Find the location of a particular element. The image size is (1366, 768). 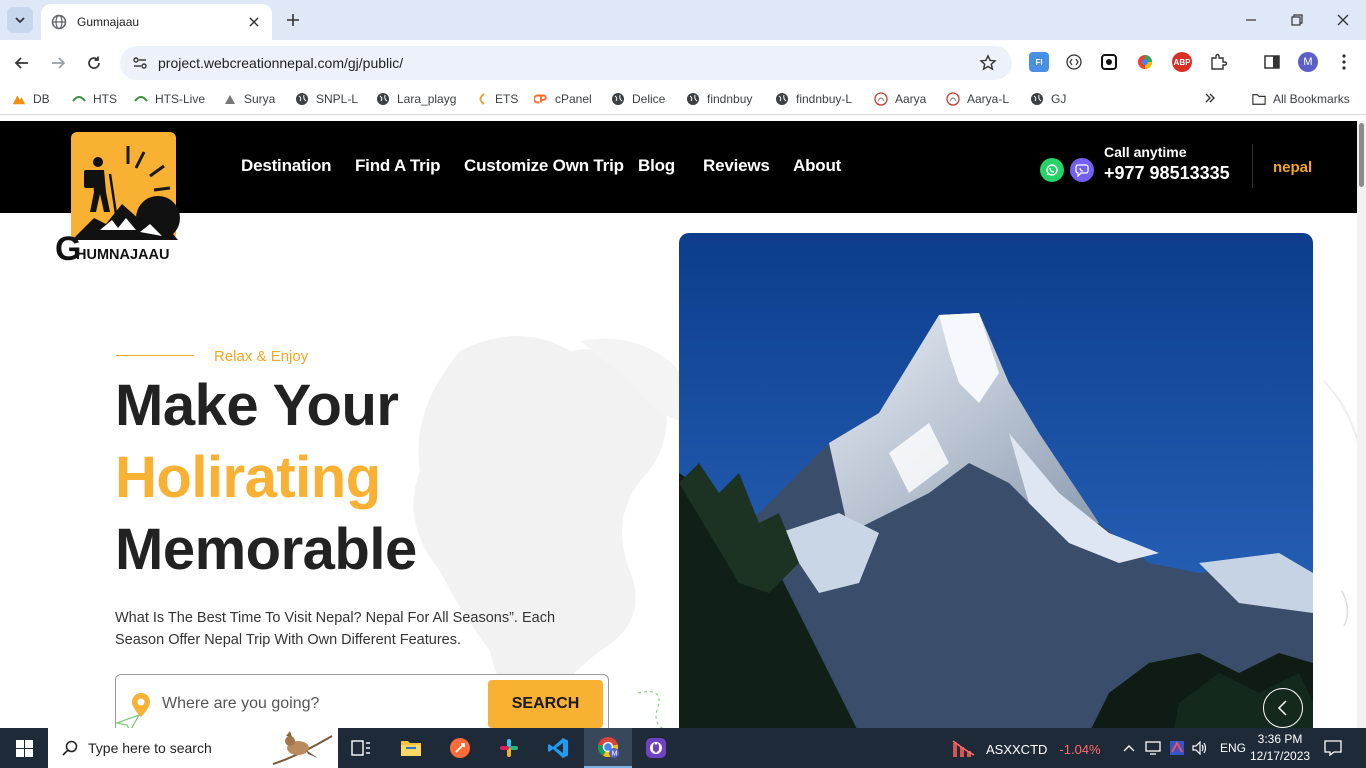

ets-icon is located at coordinates (481, 99).